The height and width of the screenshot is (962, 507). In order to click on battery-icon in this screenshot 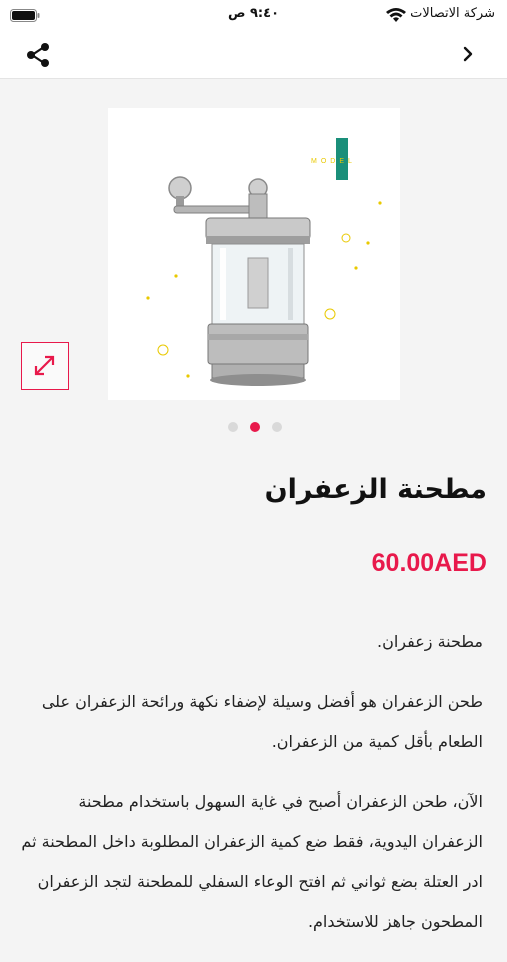, I will do `click(25, 15)`.